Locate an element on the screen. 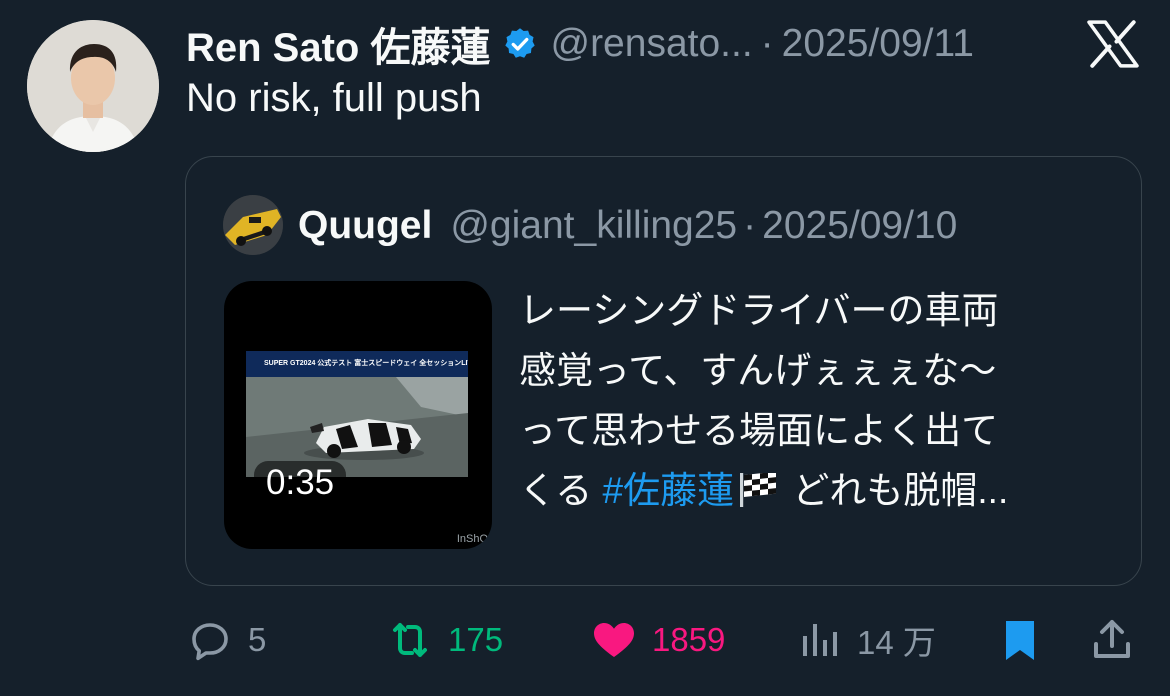  checkered-flag-icon is located at coordinates (758, 486).